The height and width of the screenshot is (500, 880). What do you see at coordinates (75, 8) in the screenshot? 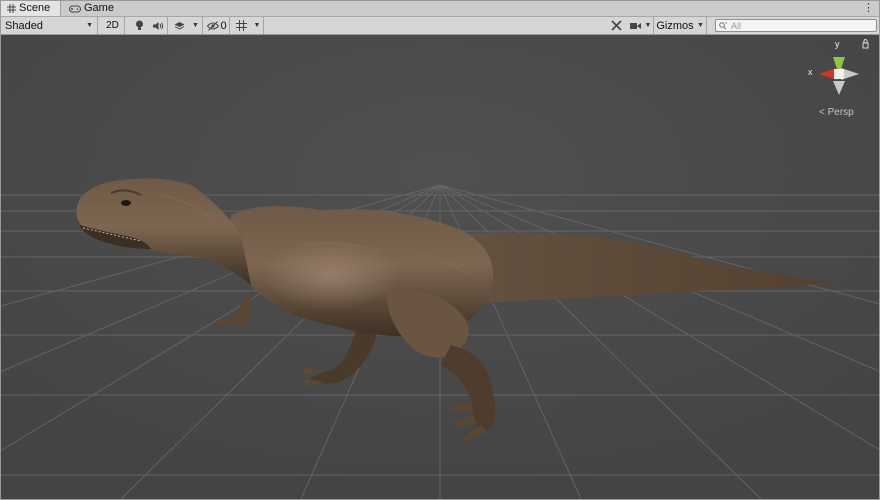
I see `gamepad-icon` at bounding box center [75, 8].